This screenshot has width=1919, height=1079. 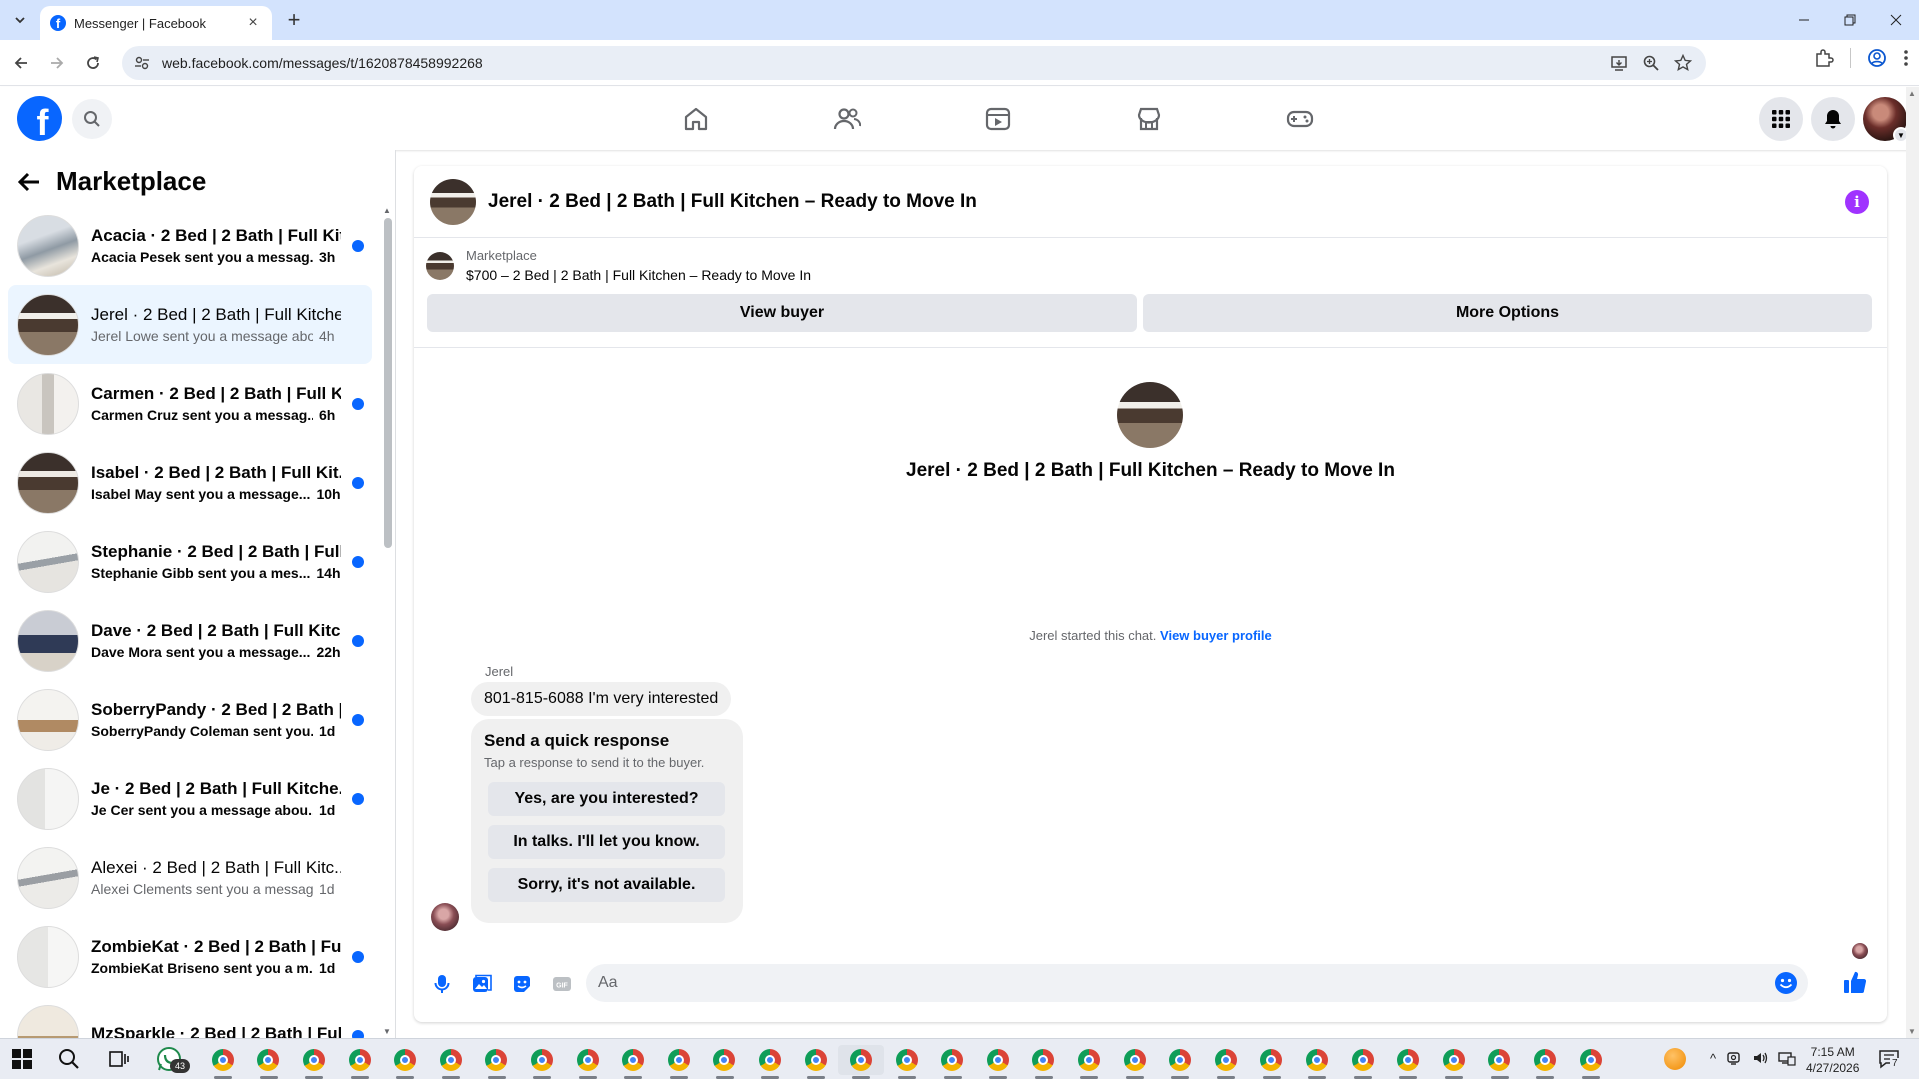 I want to click on orange-app-icon, so click(x=1675, y=1059).